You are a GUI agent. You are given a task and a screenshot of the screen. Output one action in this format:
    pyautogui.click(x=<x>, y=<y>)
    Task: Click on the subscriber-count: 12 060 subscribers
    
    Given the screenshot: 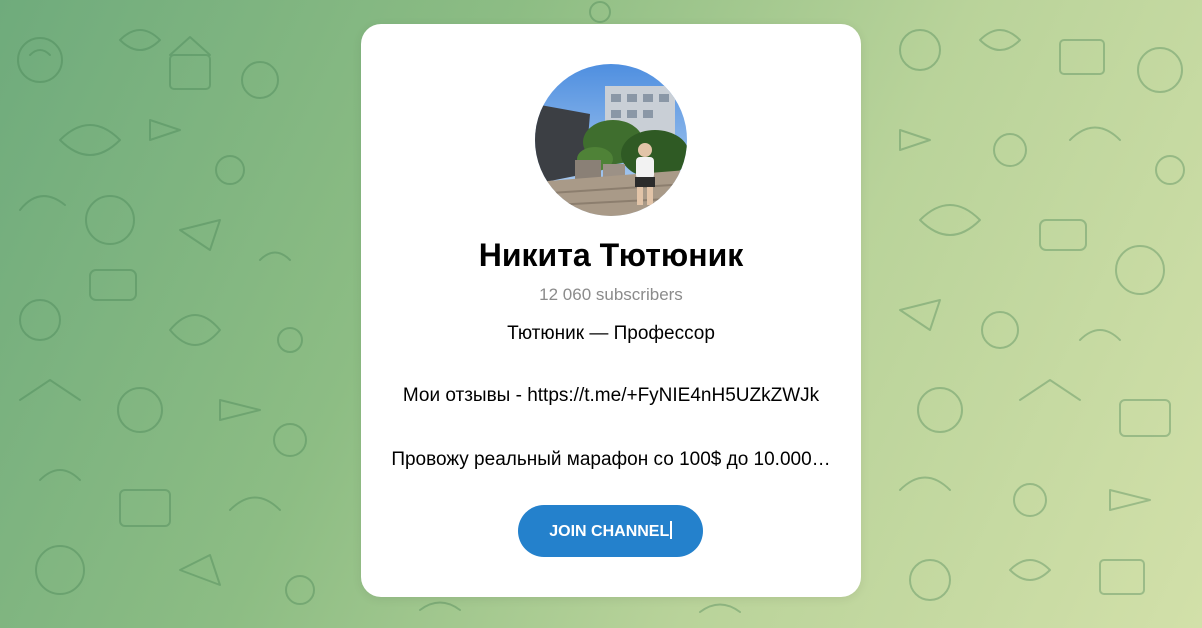 What is the action you would take?
    pyautogui.click(x=611, y=294)
    